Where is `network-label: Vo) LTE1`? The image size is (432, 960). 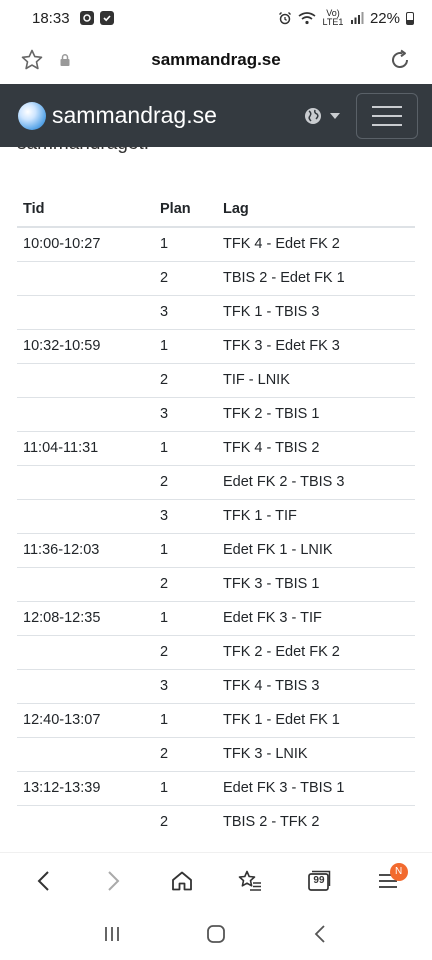 network-label: Vo) LTE1 is located at coordinates (333, 17).